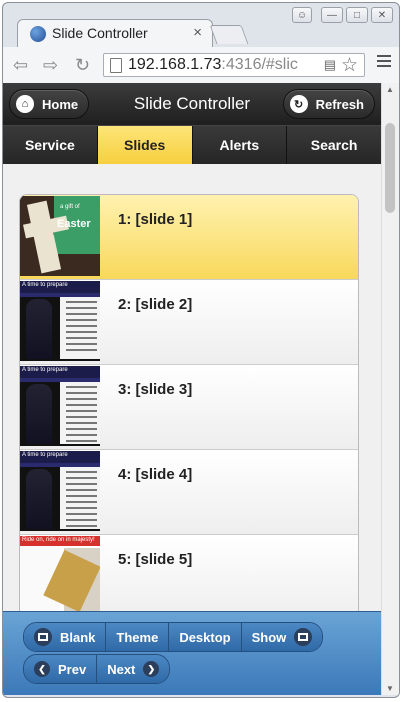 The image size is (404, 702). I want to click on thumb-text: Ride on, ride on in majesty!, so click(58, 540).